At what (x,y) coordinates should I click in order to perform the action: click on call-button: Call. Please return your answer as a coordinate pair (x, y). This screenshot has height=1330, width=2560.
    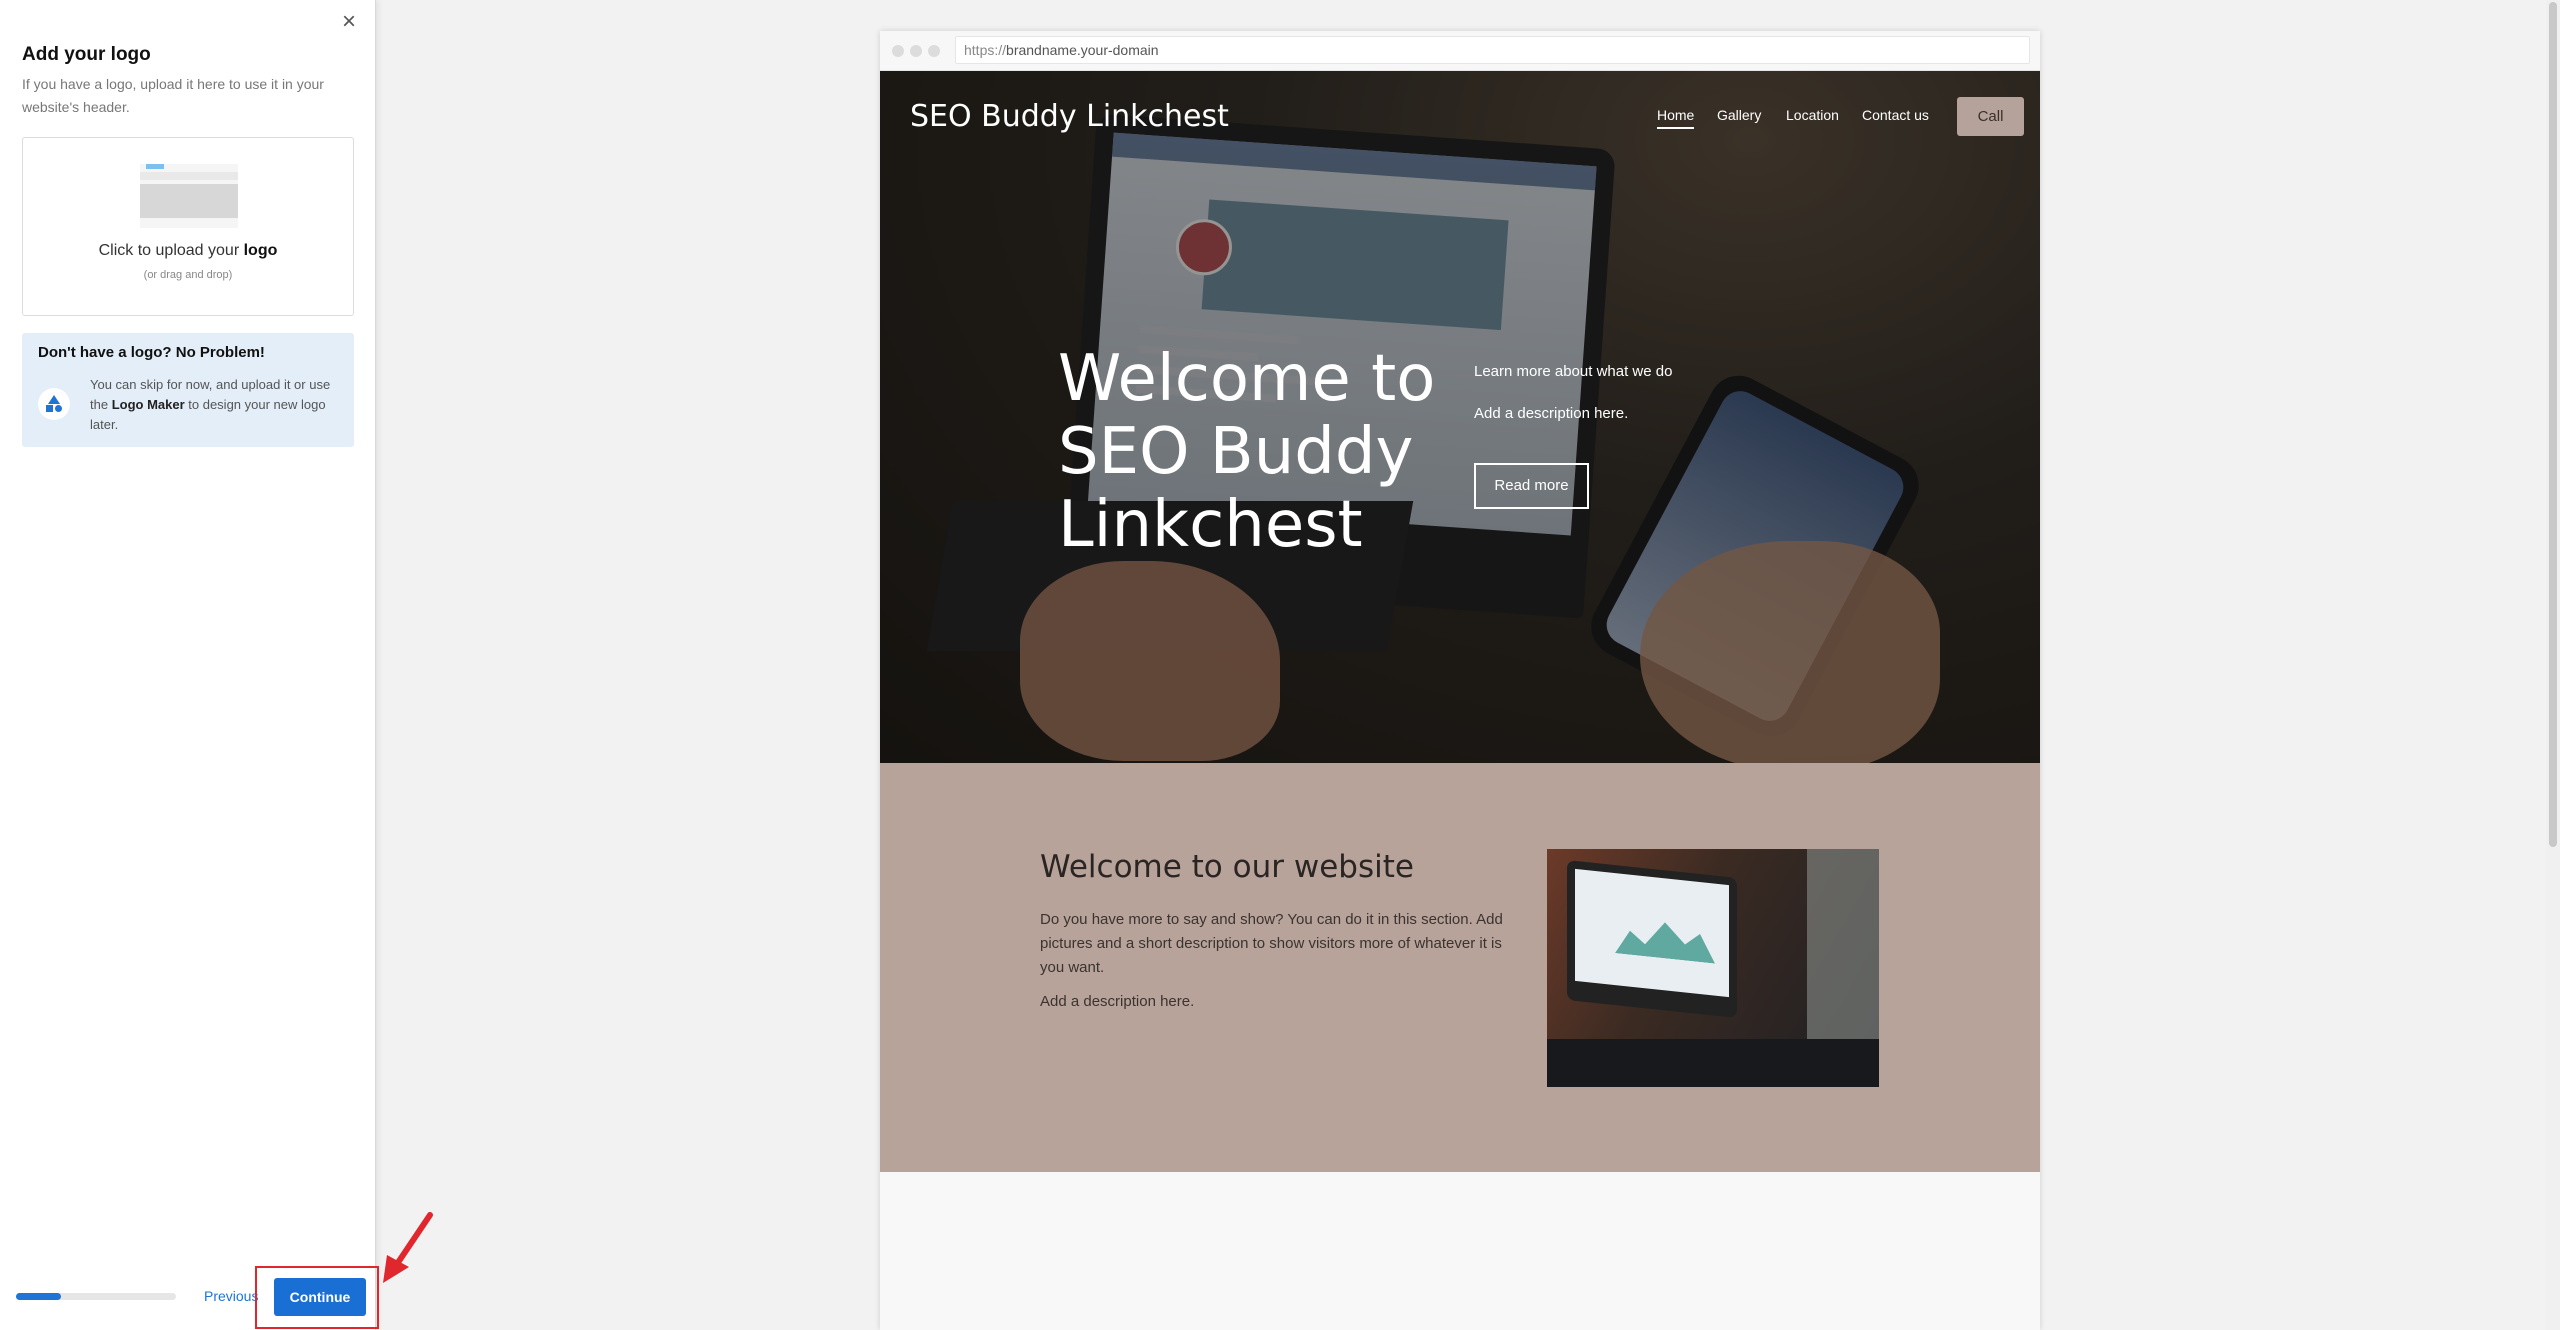
    Looking at the image, I should click on (1990, 116).